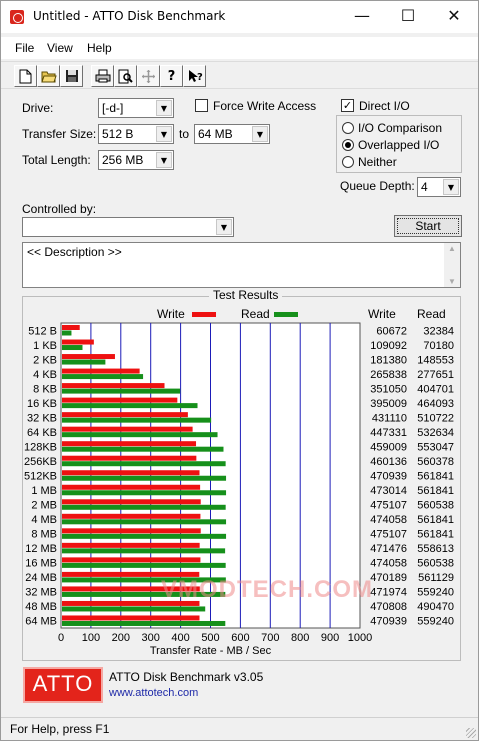  Describe the element at coordinates (56, 160) in the screenshot. I see `total-length-label: Total Length:` at that location.